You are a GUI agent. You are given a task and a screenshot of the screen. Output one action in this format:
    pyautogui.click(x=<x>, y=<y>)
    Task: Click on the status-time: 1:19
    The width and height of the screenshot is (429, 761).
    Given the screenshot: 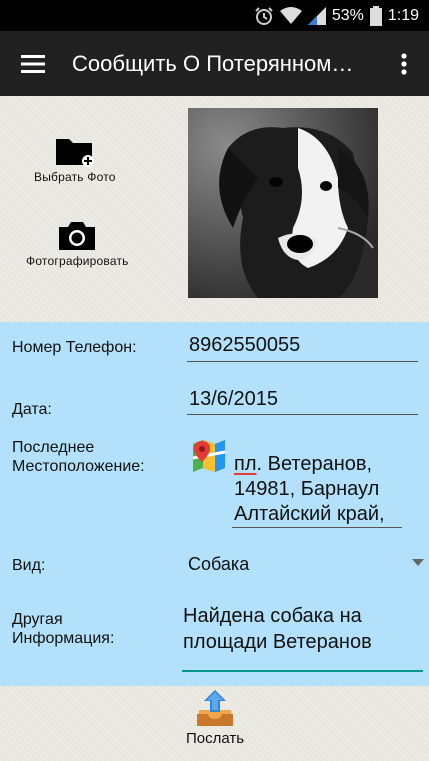 What is the action you would take?
    pyautogui.click(x=403, y=15)
    